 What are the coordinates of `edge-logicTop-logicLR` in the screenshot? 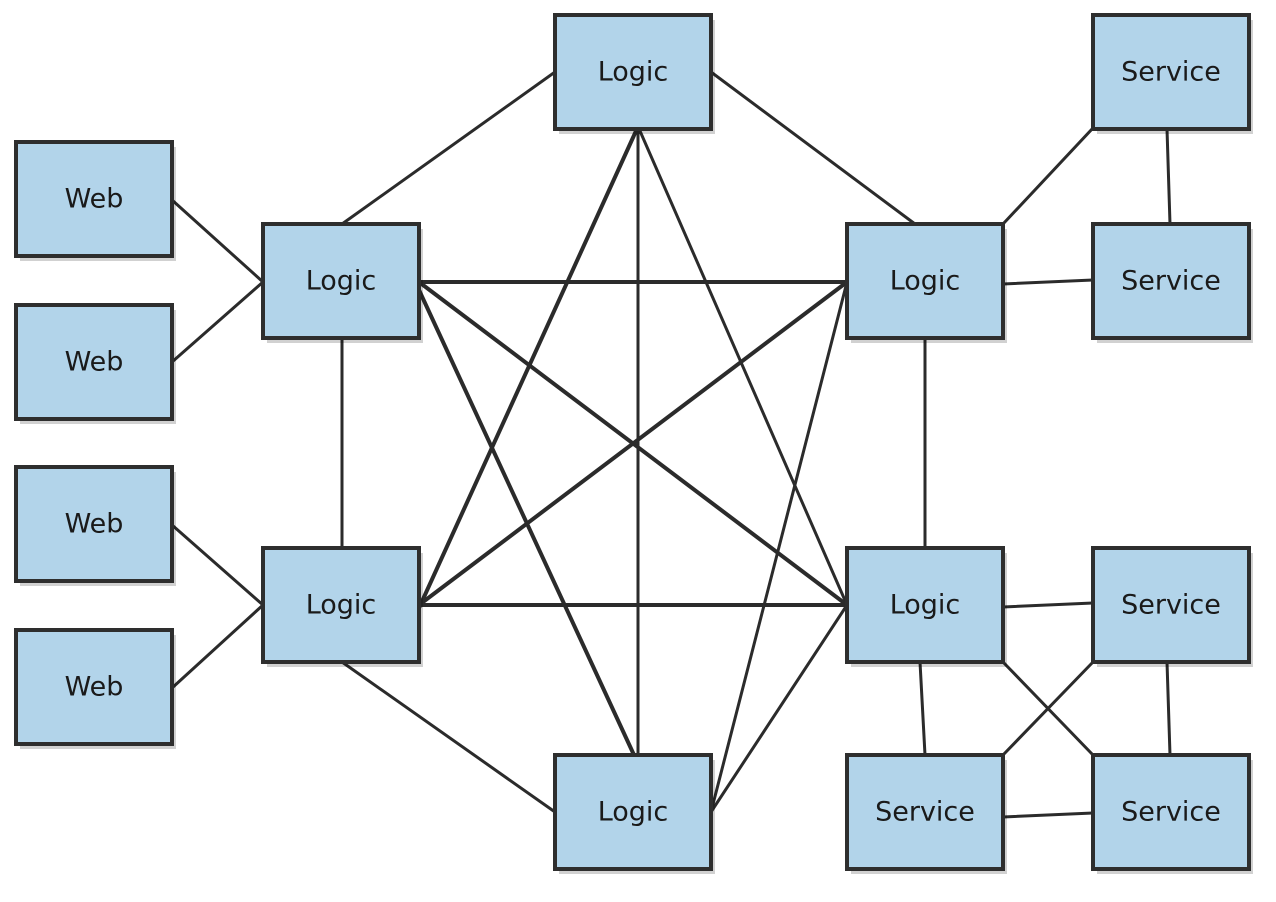 It's located at (743, 368).